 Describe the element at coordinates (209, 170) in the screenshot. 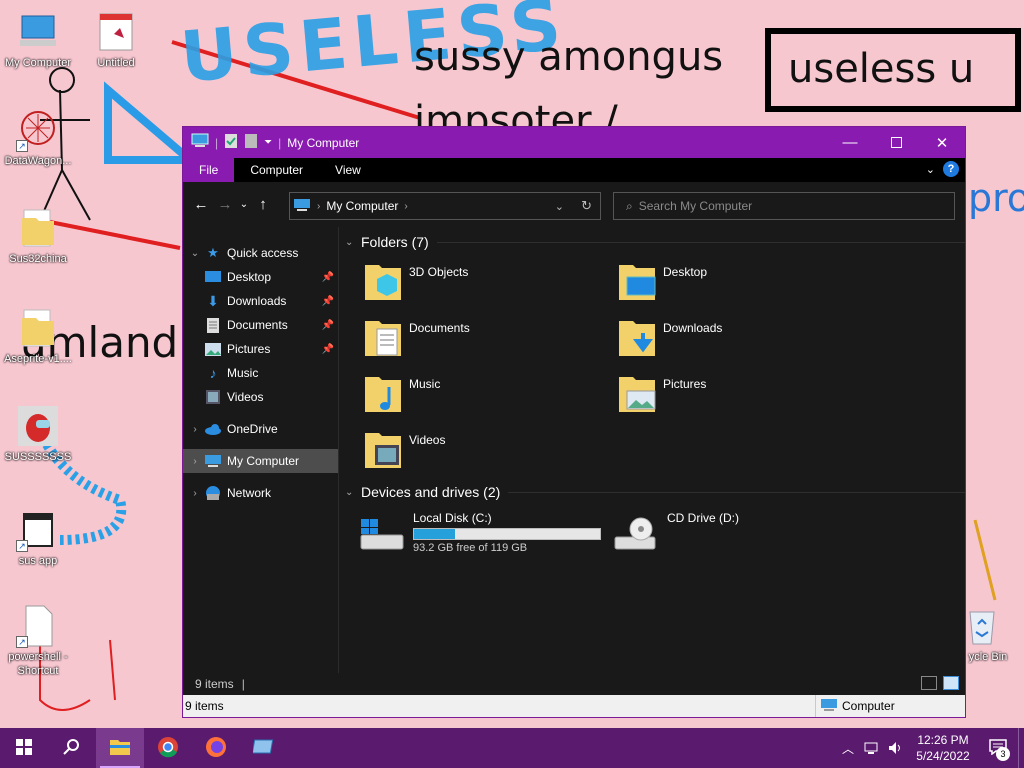

I see `tab-file: File` at that location.